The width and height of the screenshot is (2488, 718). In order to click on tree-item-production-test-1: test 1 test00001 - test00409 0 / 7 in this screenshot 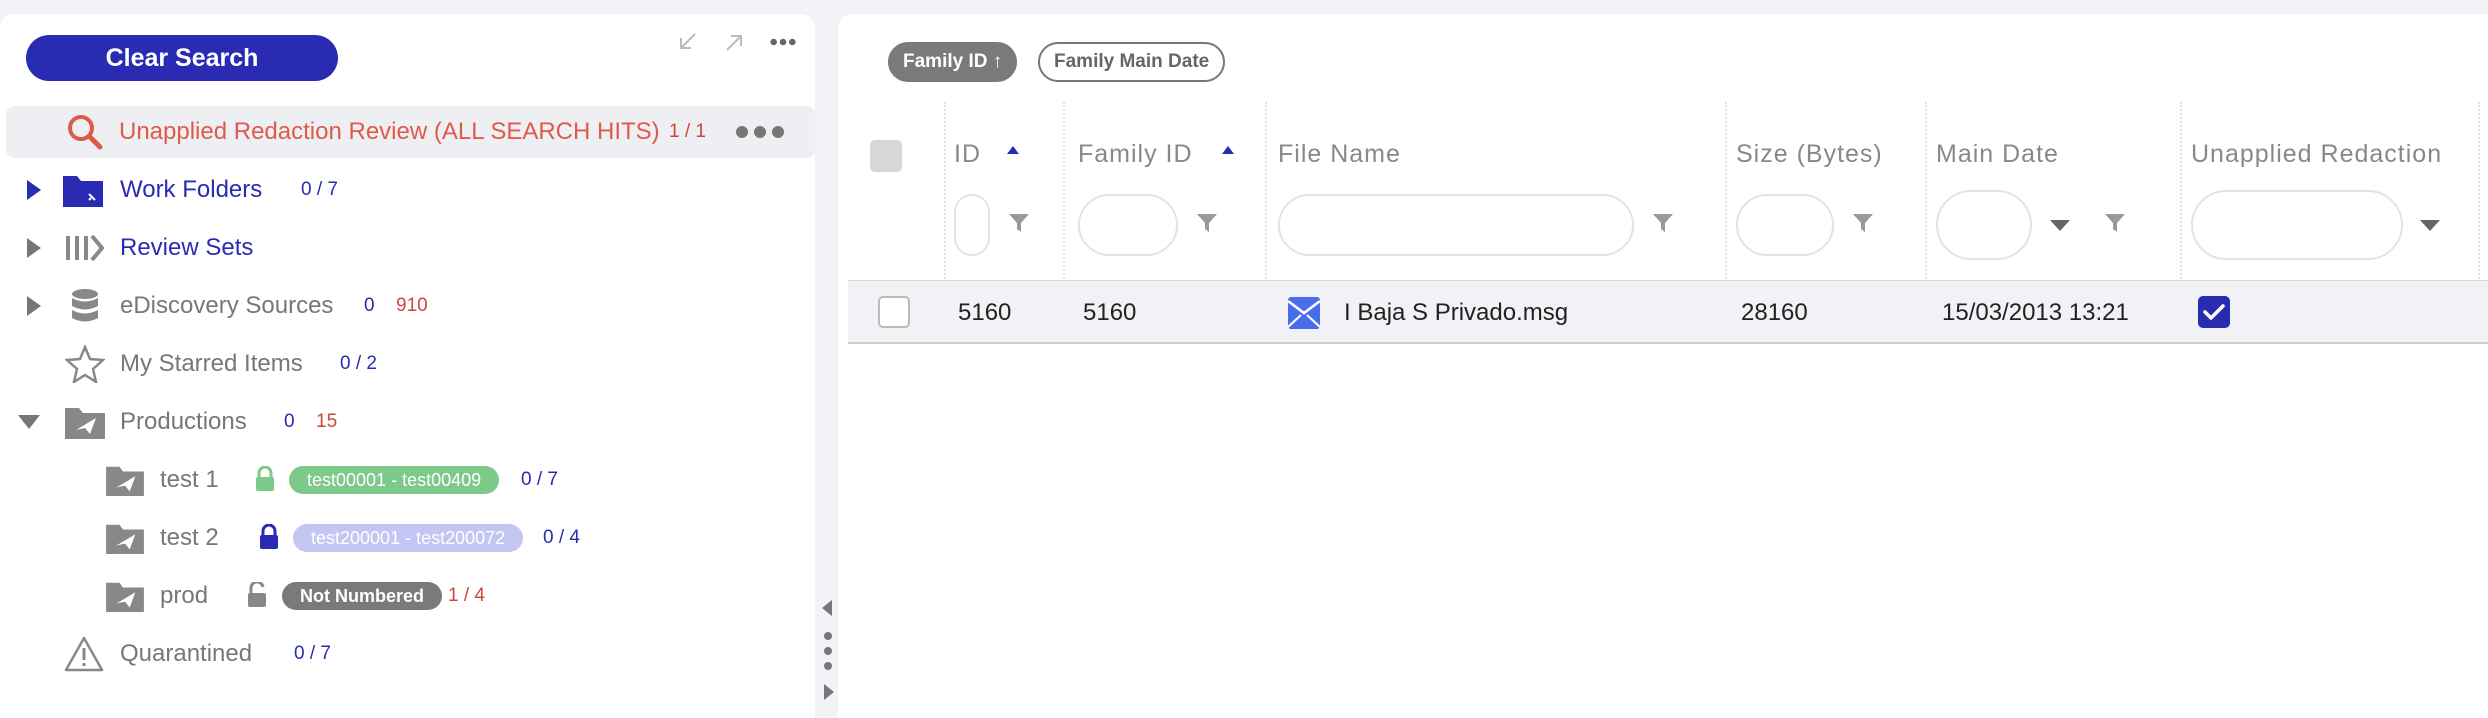, I will do `click(407, 480)`.